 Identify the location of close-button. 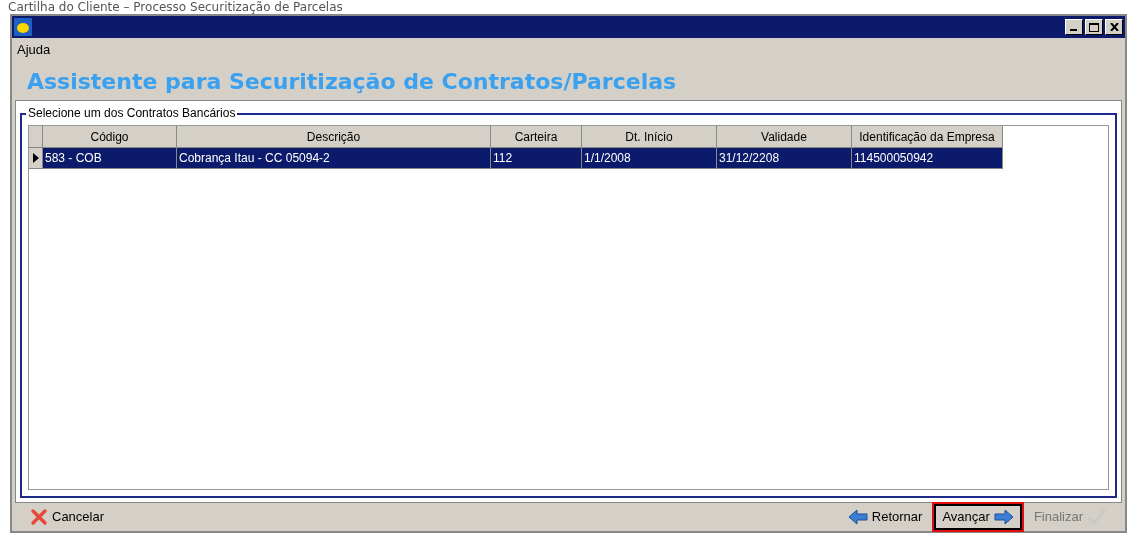
(1114, 27).